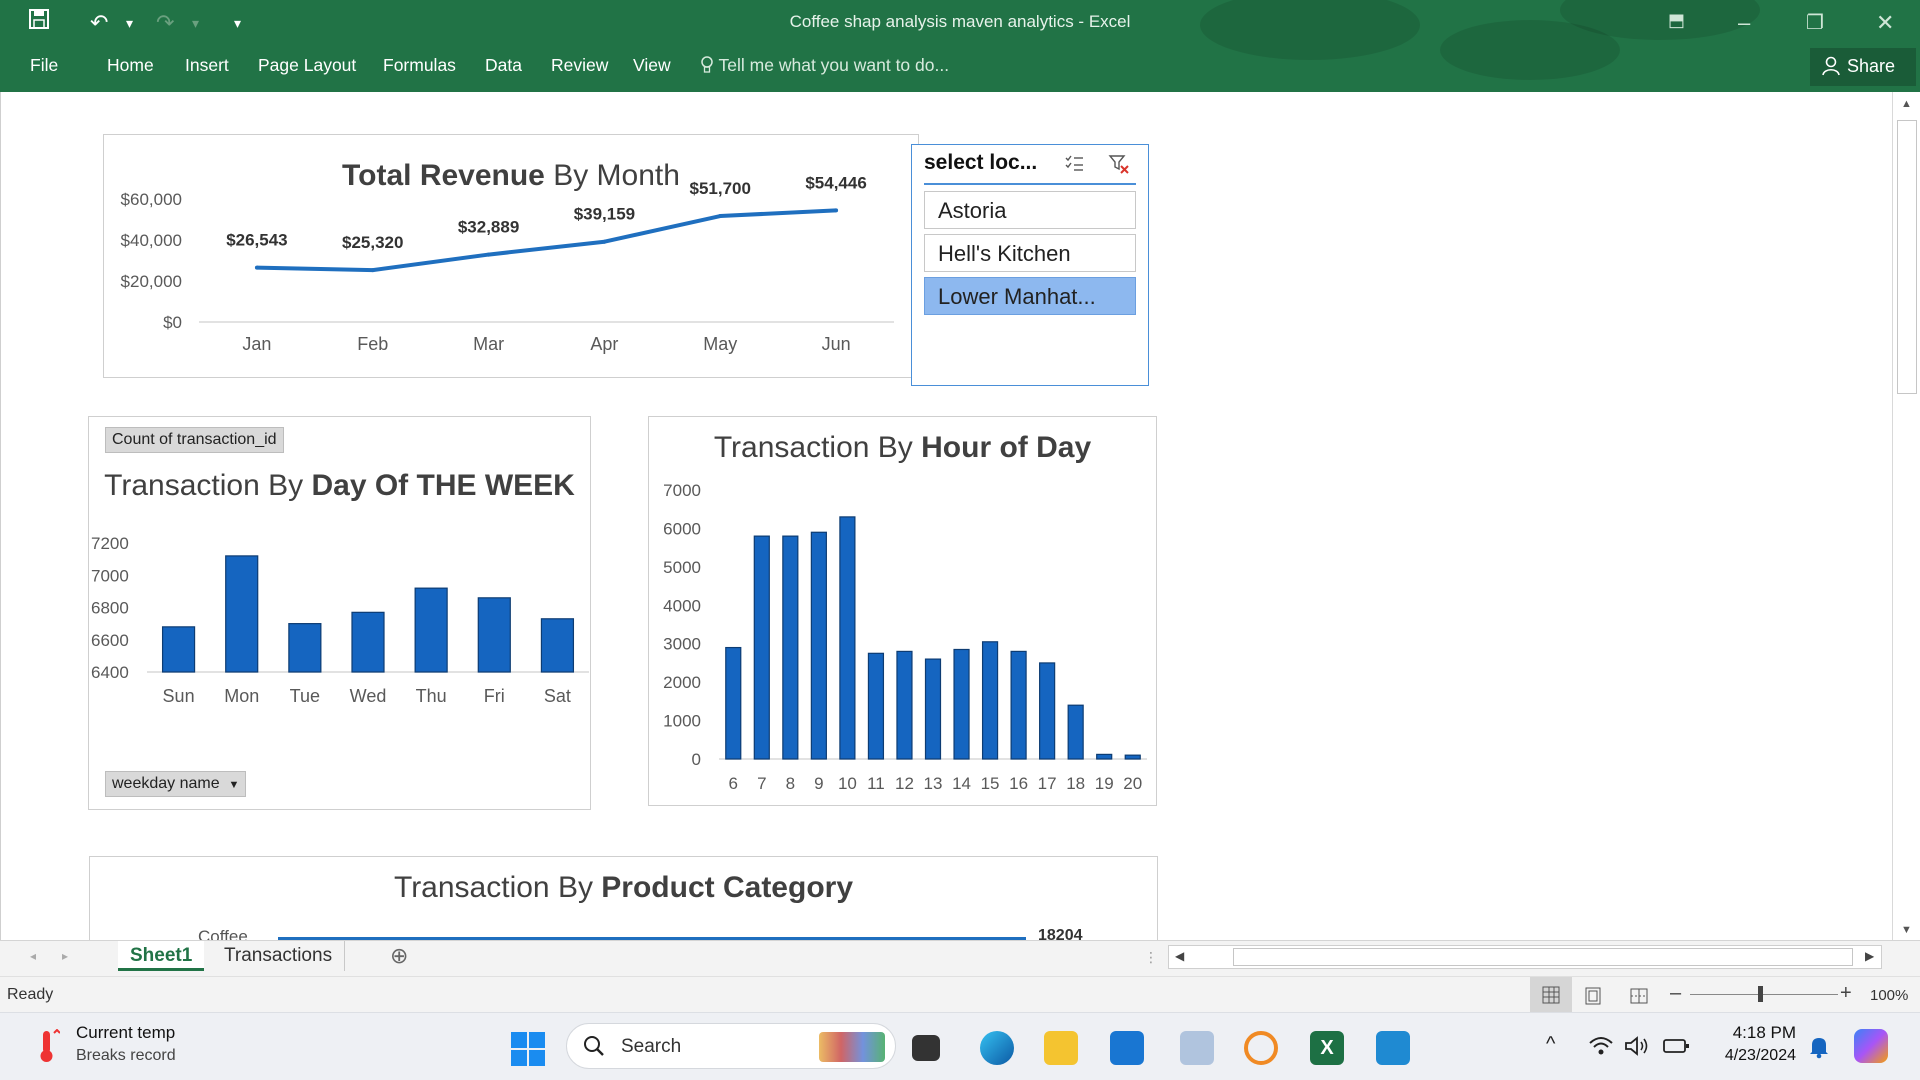  What do you see at coordinates (1550, 1044) in the screenshot?
I see `show-hidden-icons: ^` at bounding box center [1550, 1044].